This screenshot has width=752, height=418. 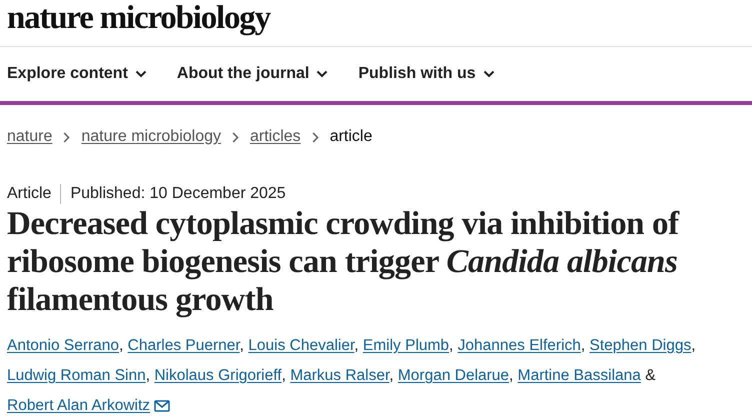 I want to click on author-link: Antonio Serrano, so click(x=63, y=345).